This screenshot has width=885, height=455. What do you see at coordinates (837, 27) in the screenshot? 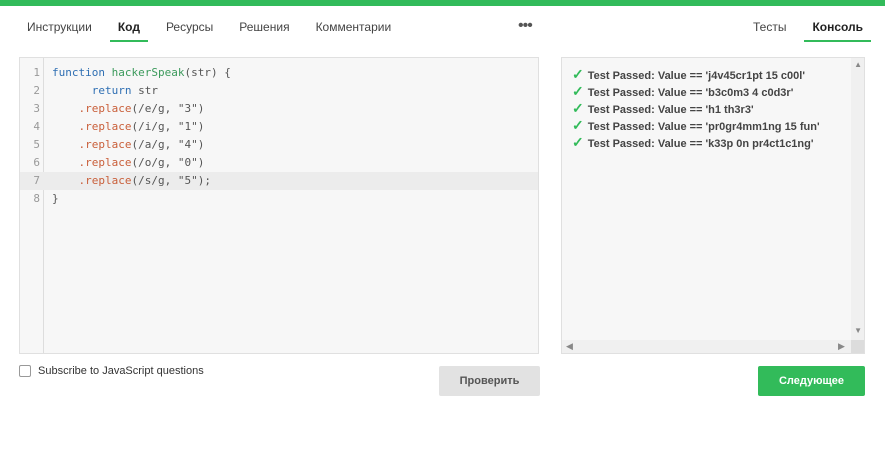
I see `tab-console: Консоль` at bounding box center [837, 27].